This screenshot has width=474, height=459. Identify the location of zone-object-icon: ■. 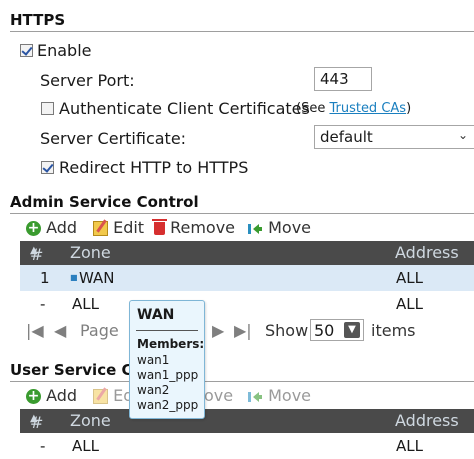
(74, 277).